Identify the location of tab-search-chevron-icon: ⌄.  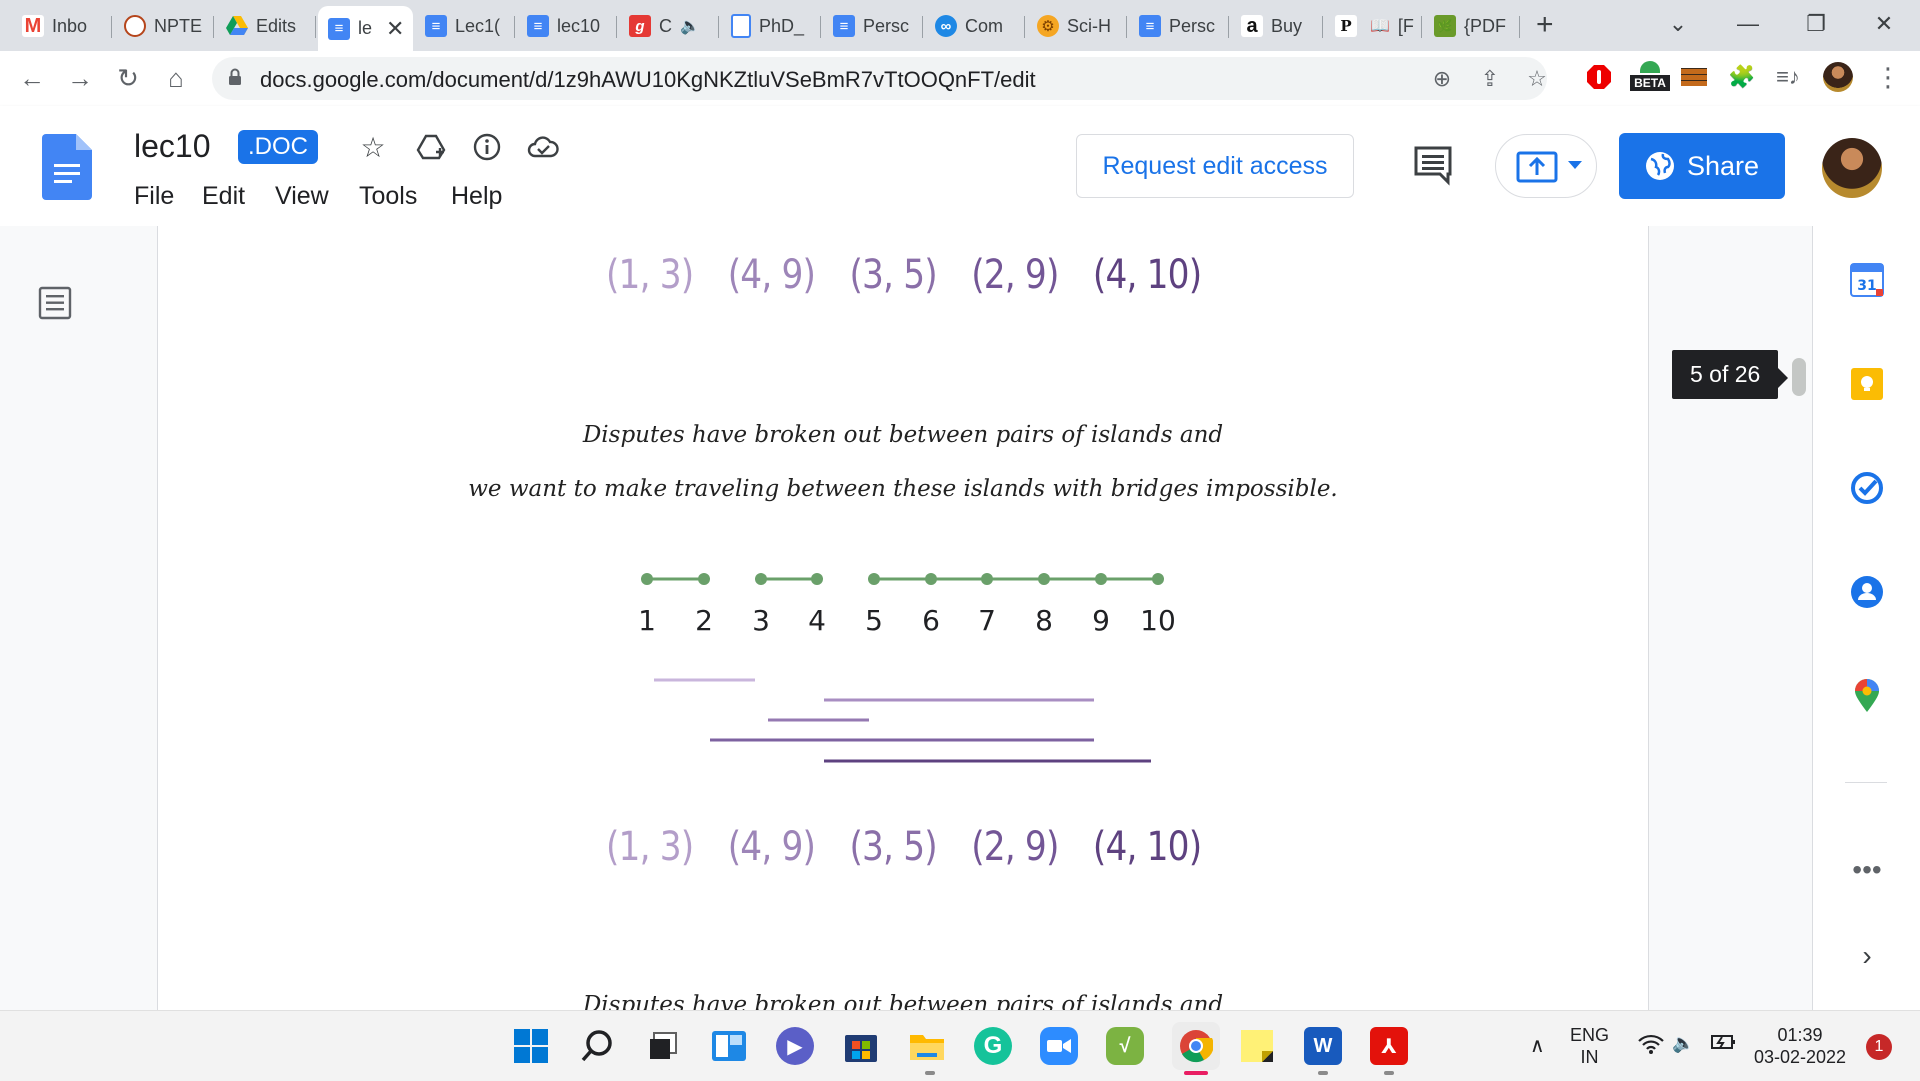
(1678, 24).